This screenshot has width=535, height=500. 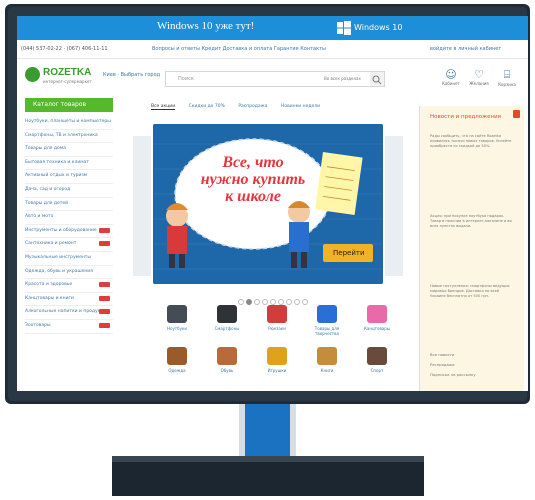 I want to click on category-label: Музыкальные инструменты, so click(x=58, y=257).